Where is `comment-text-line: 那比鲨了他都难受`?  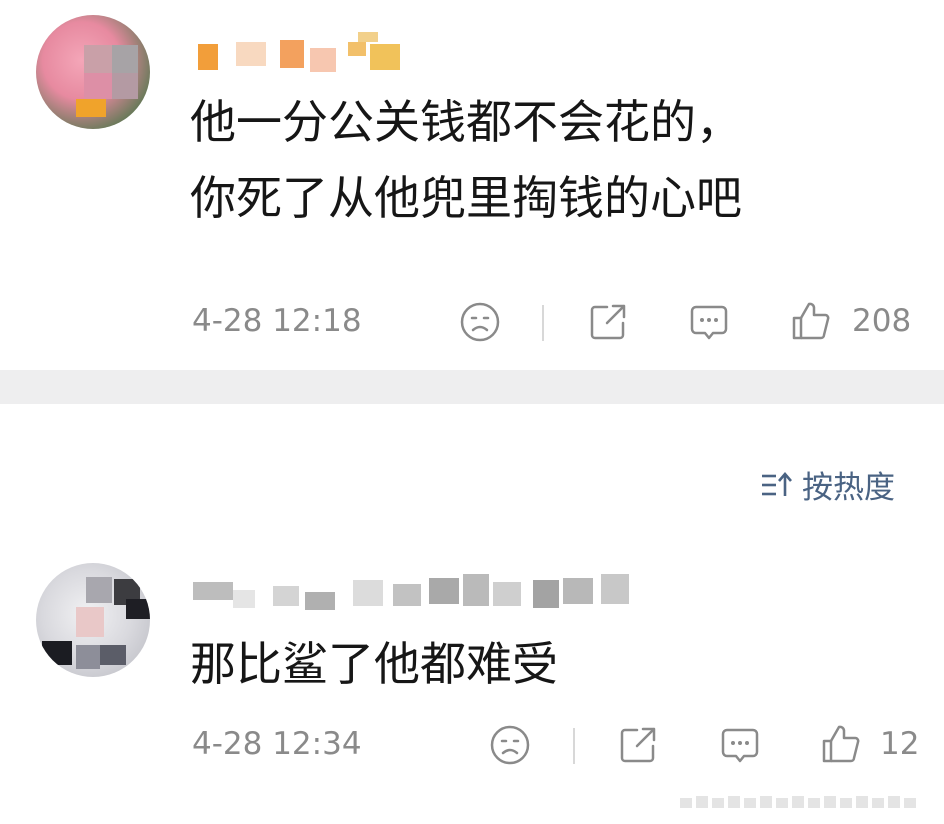 comment-text-line: 那比鲨了他都难受 is located at coordinates (374, 664).